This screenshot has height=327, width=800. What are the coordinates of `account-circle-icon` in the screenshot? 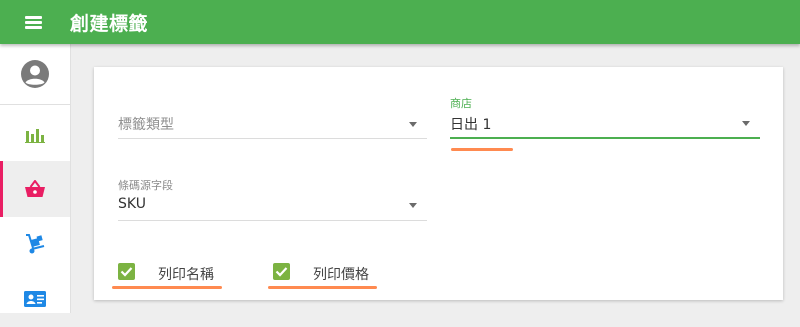 It's located at (35, 74).